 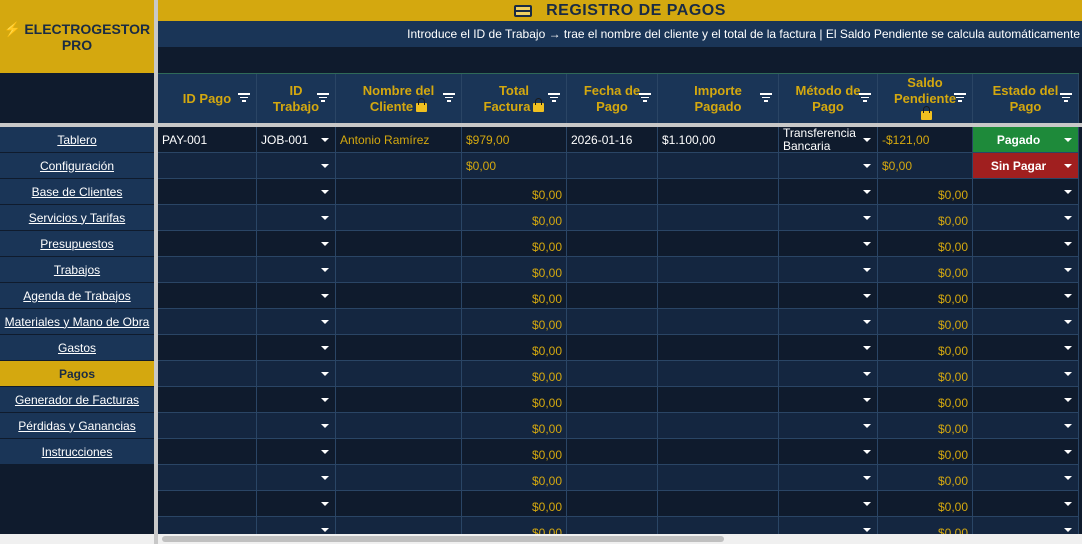 What do you see at coordinates (925, 98) in the screenshot?
I see `column-header-saldo: Saldo Pendiente` at bounding box center [925, 98].